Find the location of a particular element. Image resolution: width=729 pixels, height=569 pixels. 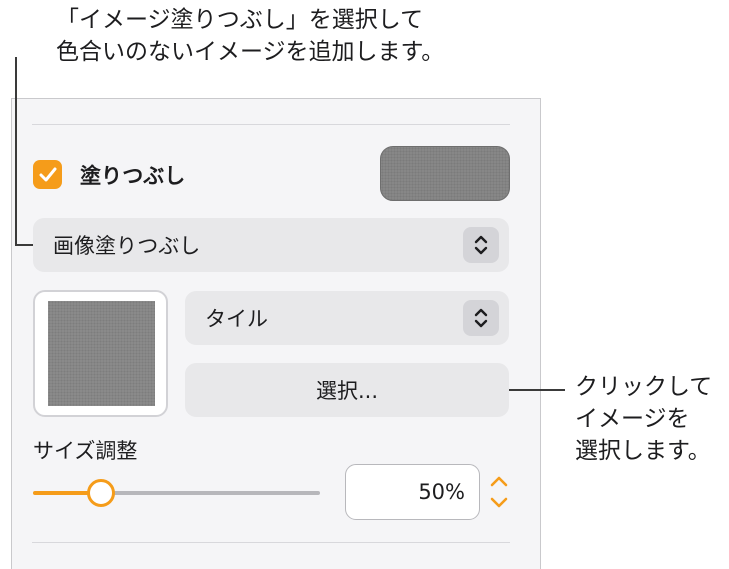

fill-checkbox is located at coordinates (47, 174).